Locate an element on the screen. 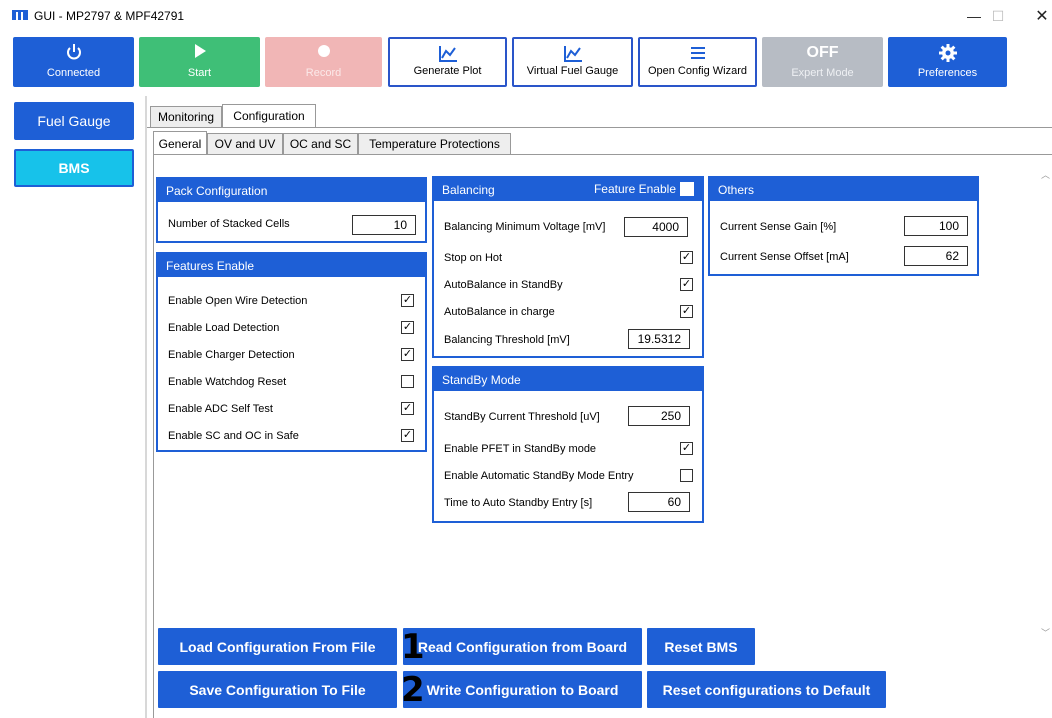 This screenshot has height=718, width=1052. current-sense-offset-input: 62 is located at coordinates (936, 256).